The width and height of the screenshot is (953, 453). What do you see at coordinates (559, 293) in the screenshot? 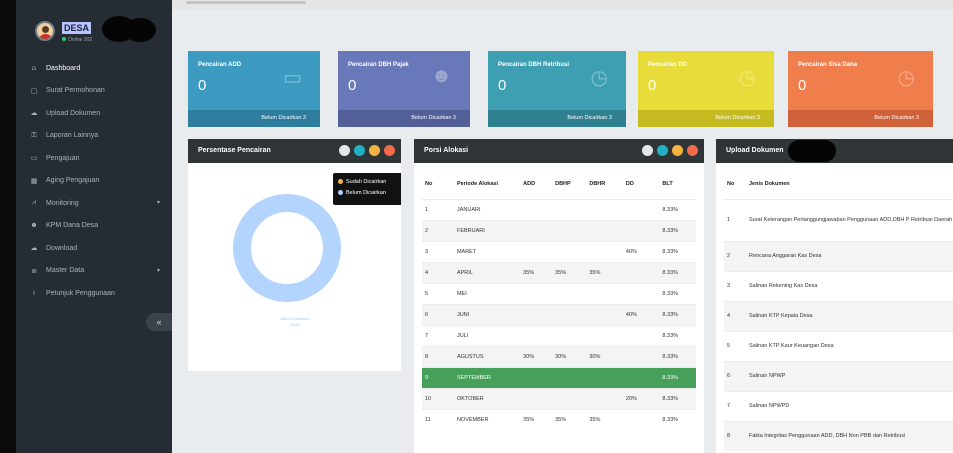
I see `table-row: 5 MEI 8.33%` at bounding box center [559, 293].